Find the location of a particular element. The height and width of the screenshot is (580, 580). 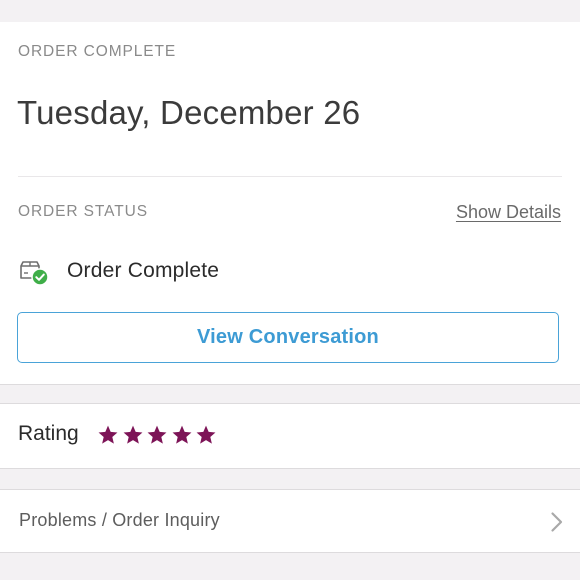

order-date-title: Tuesday, December 26 is located at coordinates (189, 112).